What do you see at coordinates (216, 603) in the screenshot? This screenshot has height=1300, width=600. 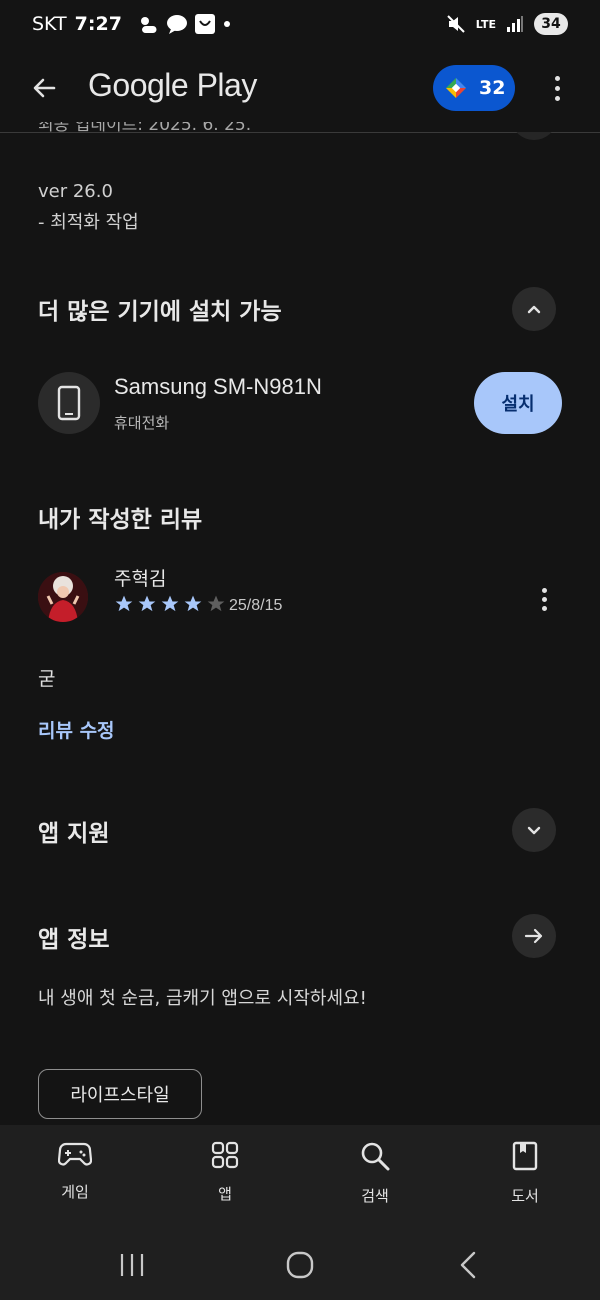 I see `star-empty-icon` at bounding box center [216, 603].